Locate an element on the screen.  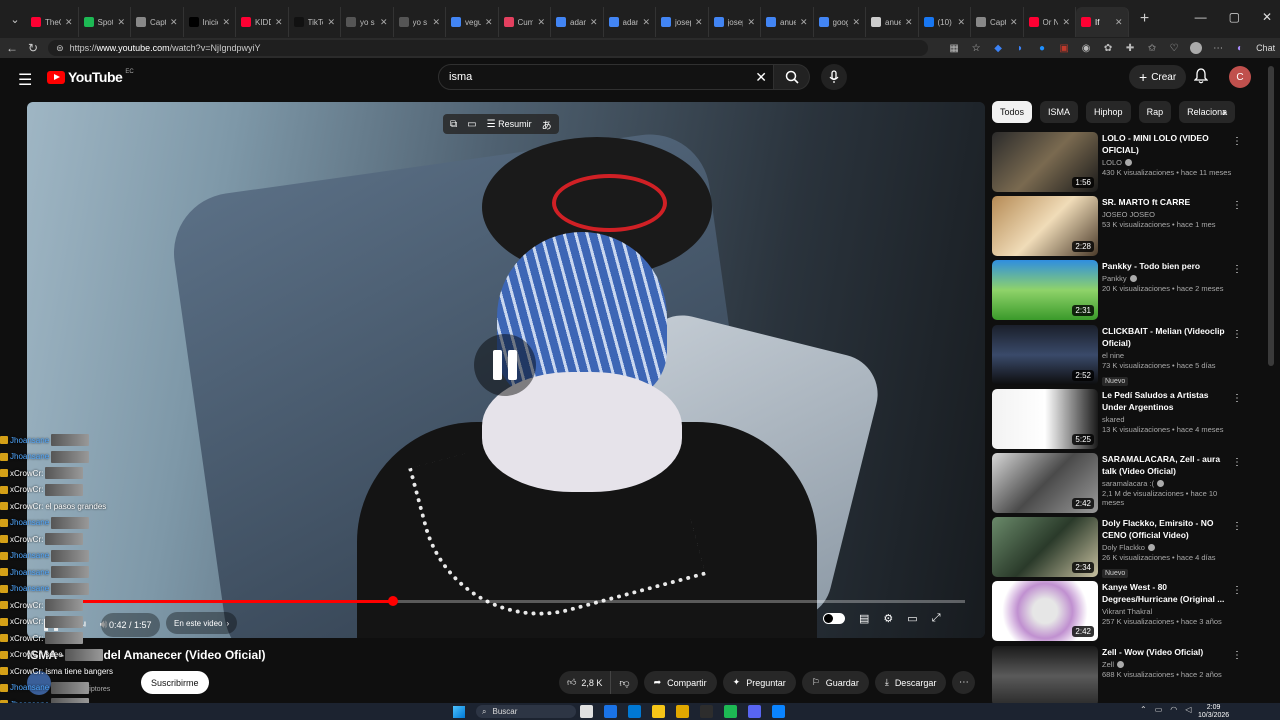
site-info-icon: ⊜ is located at coordinates (60, 48).